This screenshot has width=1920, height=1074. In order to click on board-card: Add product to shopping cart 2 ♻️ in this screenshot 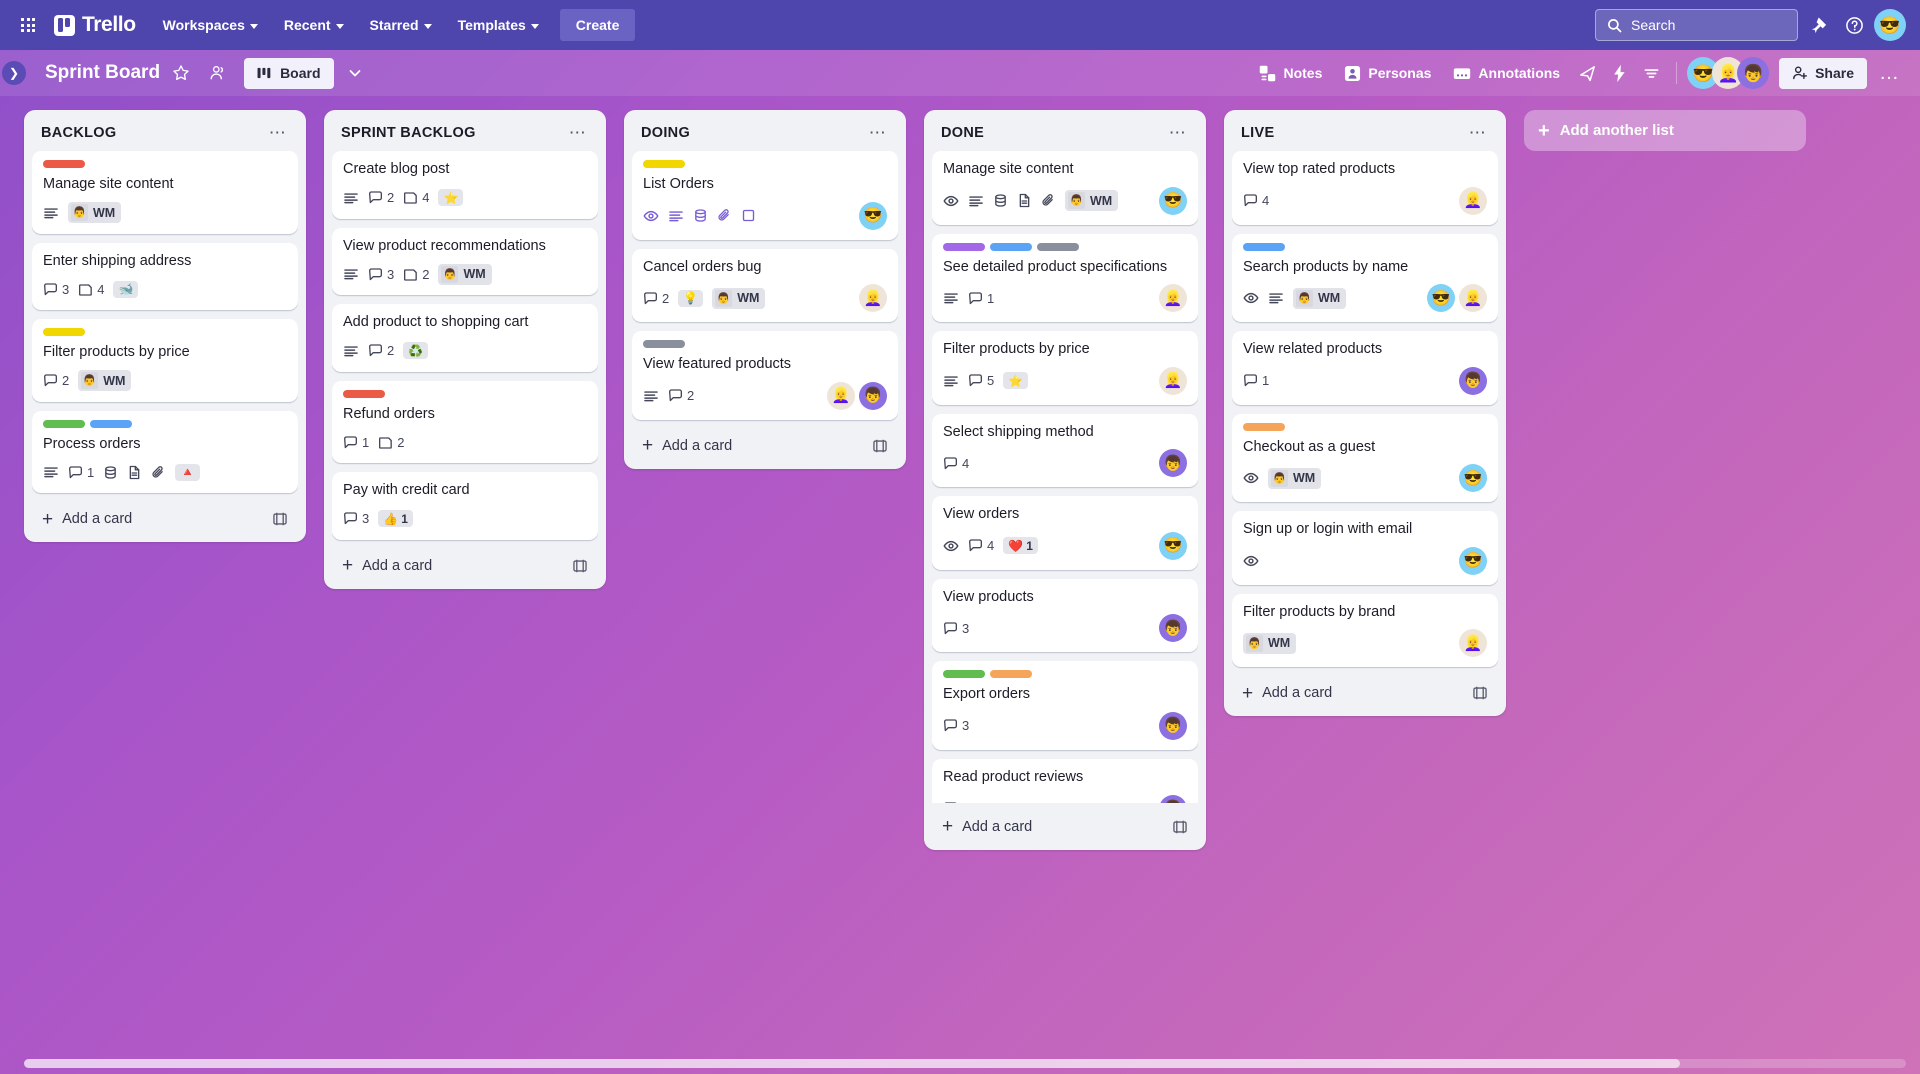, I will do `click(465, 338)`.